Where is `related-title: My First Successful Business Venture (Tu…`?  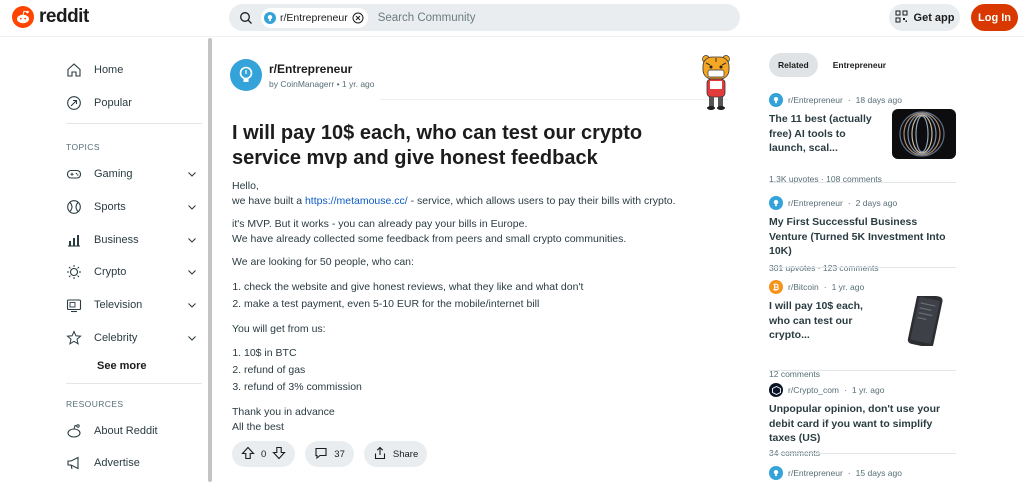
related-title: My First Successful Business Venture (Tu… is located at coordinates (862, 237).